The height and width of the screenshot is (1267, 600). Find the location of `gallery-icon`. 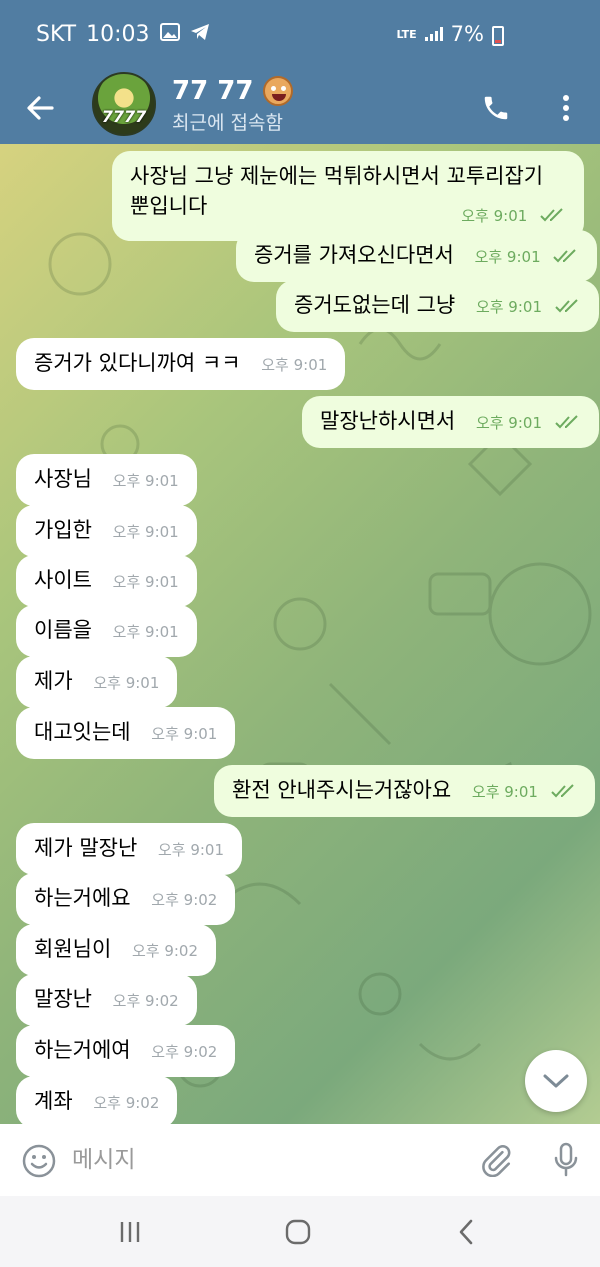

gallery-icon is located at coordinates (169, 34).